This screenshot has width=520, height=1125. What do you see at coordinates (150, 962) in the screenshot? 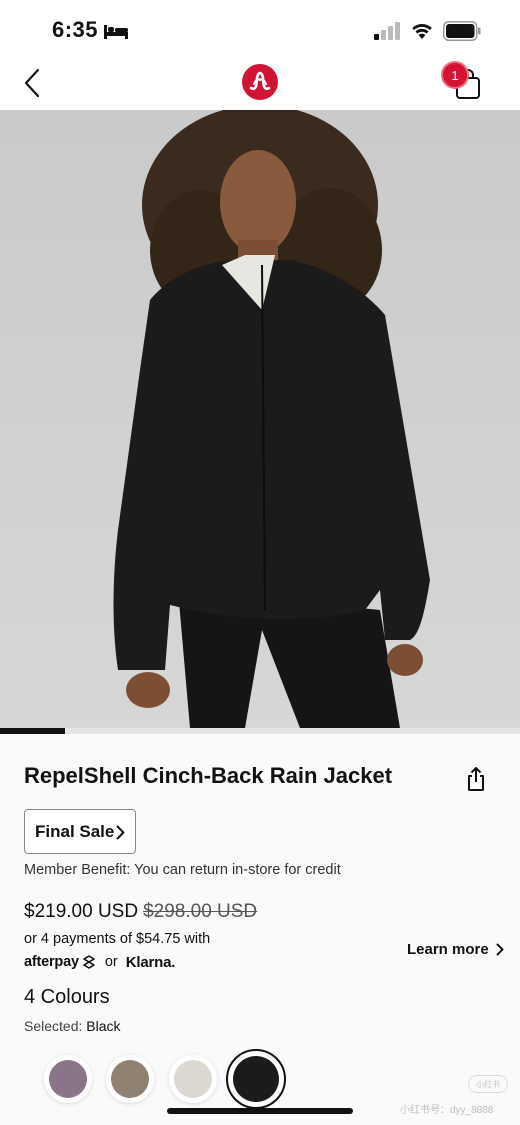
I see `klarna-logo: Klarna.` at bounding box center [150, 962].